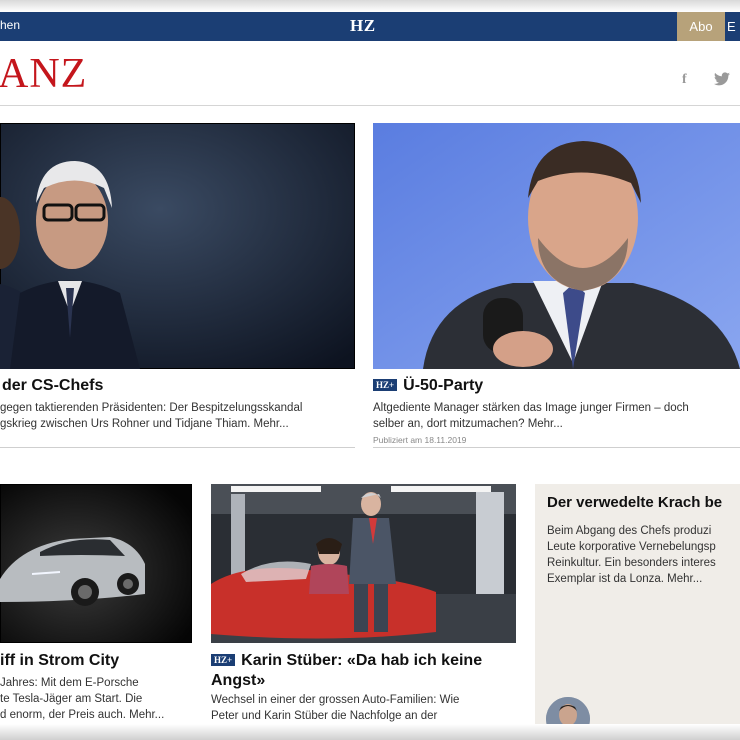 This screenshot has height=740, width=740. I want to click on menu-link: hen, so click(10, 25).